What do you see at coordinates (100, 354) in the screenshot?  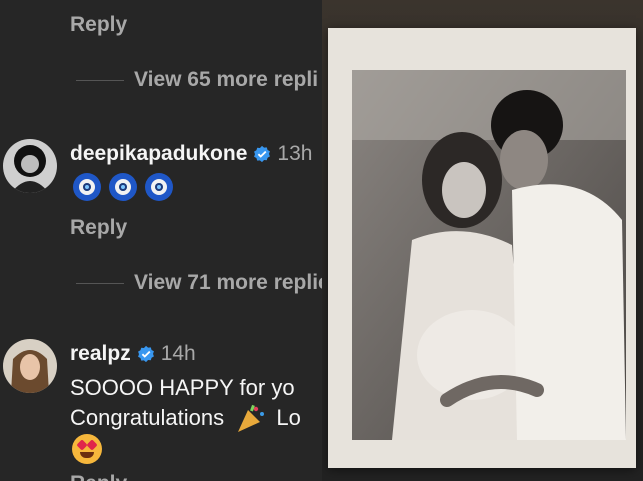 I see `username-realpz: realpz` at bounding box center [100, 354].